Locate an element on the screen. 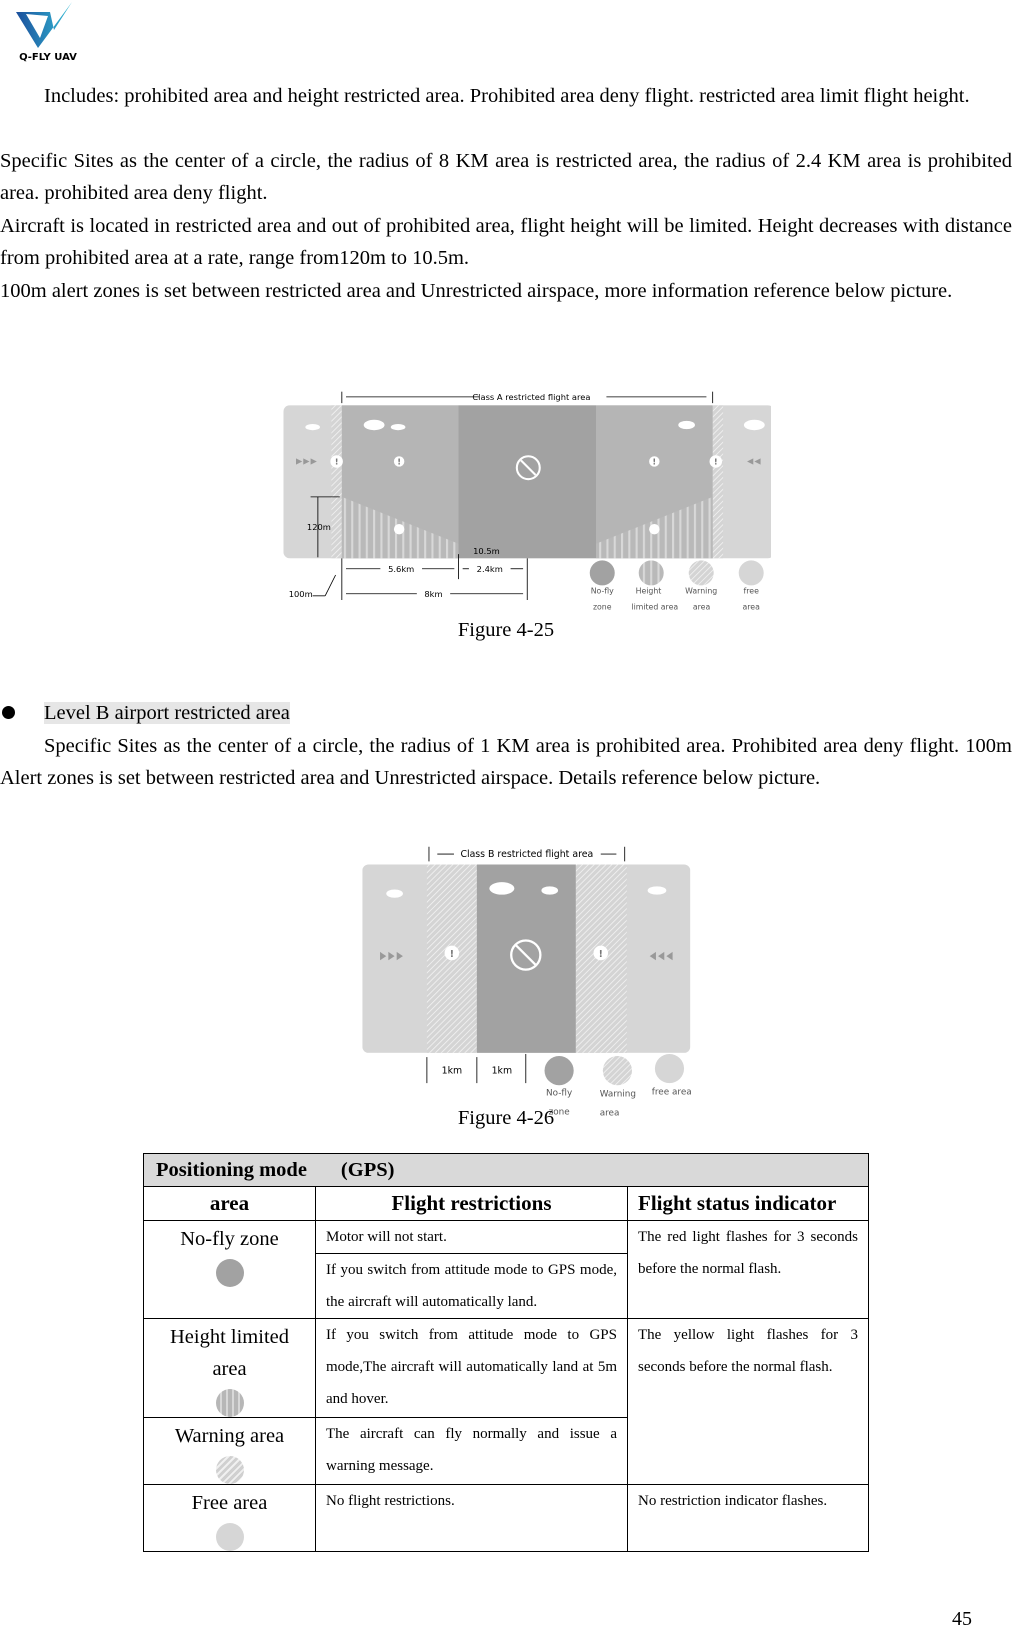 The height and width of the screenshot is (1634, 1012). label-2-4km: 2.4km is located at coordinates (490, 569).